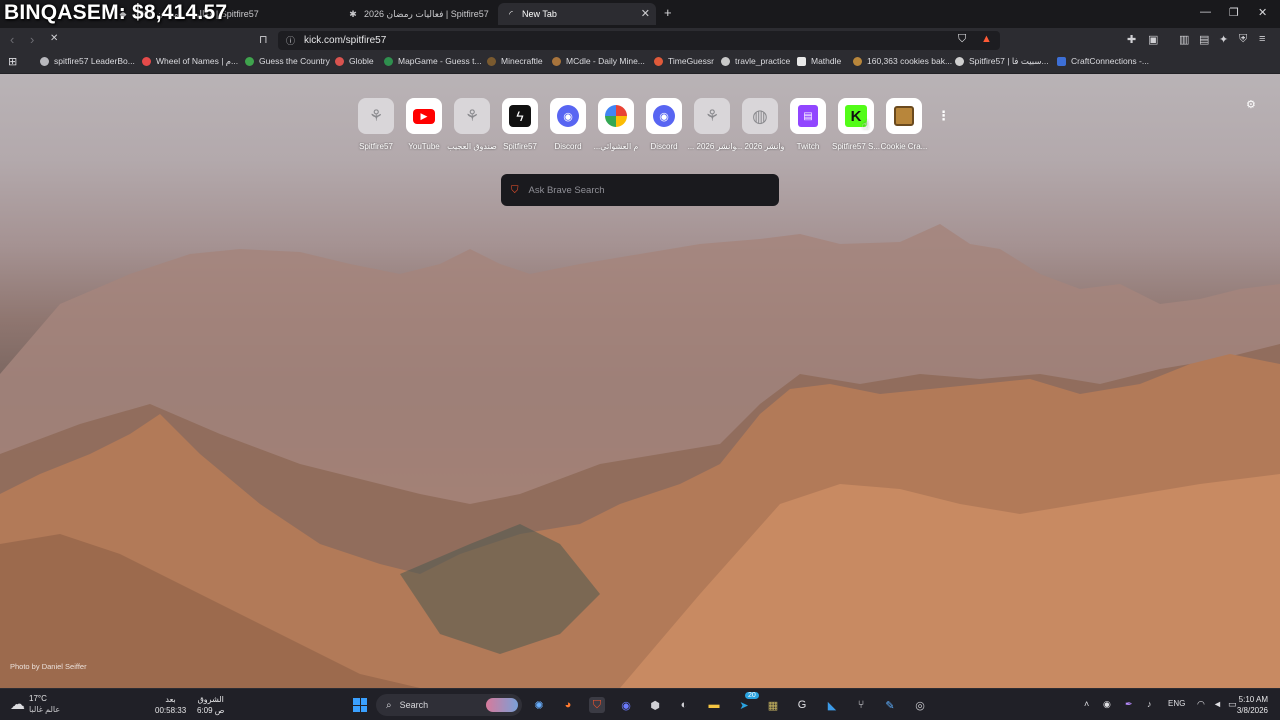 The image size is (1280, 720). Describe the element at coordinates (1153, 39) in the screenshot. I see `media-icon: ▣` at that location.